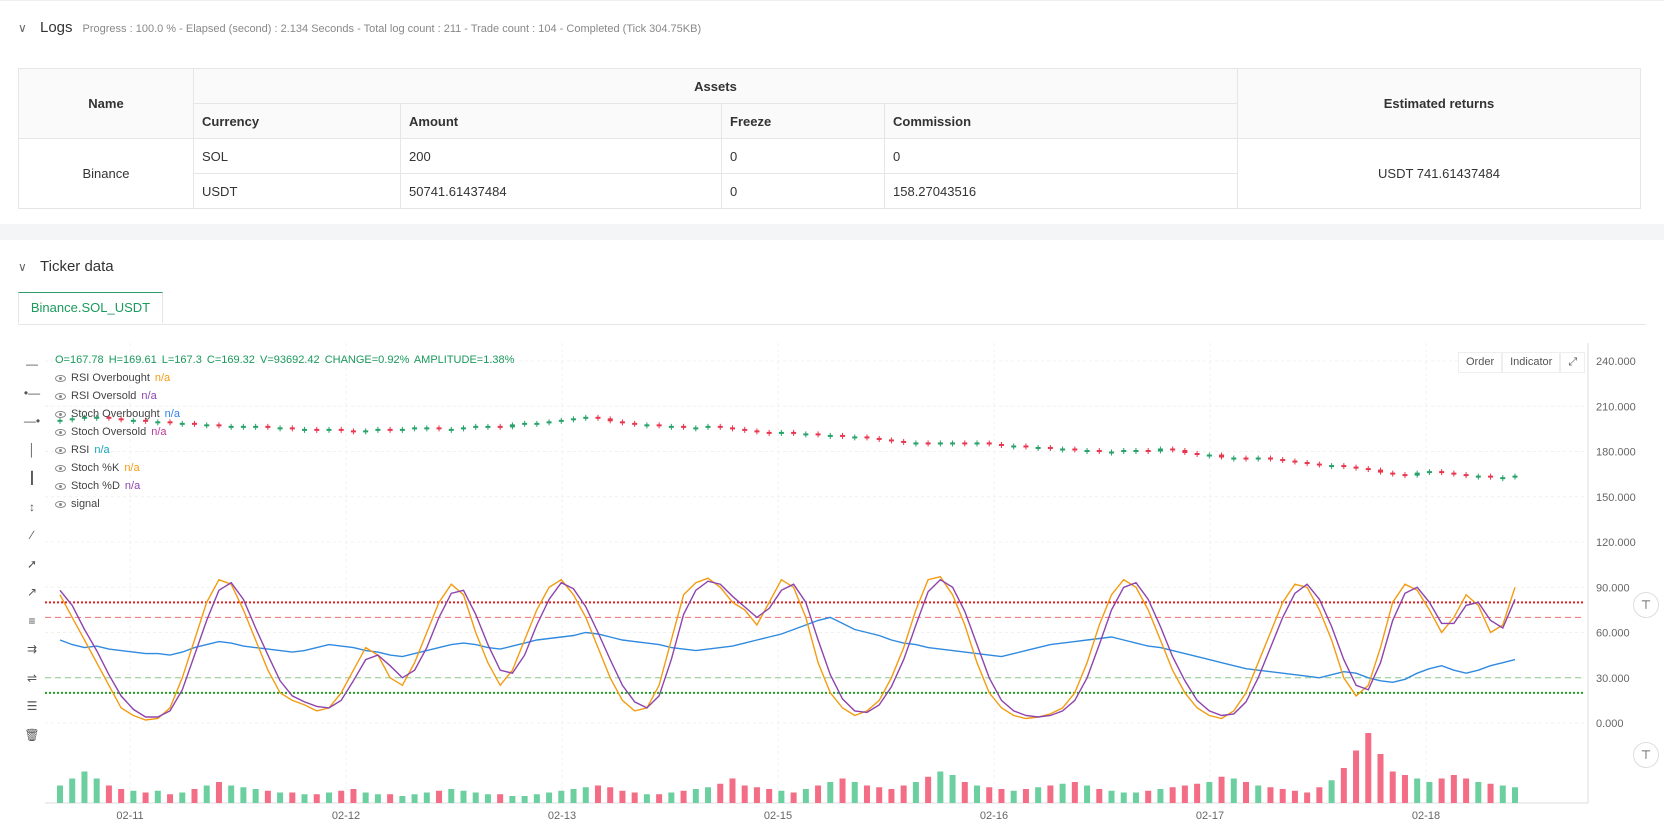 The image size is (1664, 827). What do you see at coordinates (715, 86) in the screenshot?
I see `col-assets: Assets` at bounding box center [715, 86].